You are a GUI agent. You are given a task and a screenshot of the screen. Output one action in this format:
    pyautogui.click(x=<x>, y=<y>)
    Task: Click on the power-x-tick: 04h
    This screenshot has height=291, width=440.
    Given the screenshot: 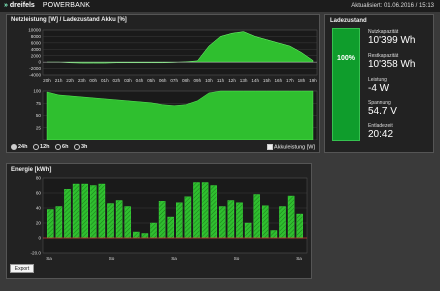 What is the action you would take?
    pyautogui.click(x=140, y=80)
    